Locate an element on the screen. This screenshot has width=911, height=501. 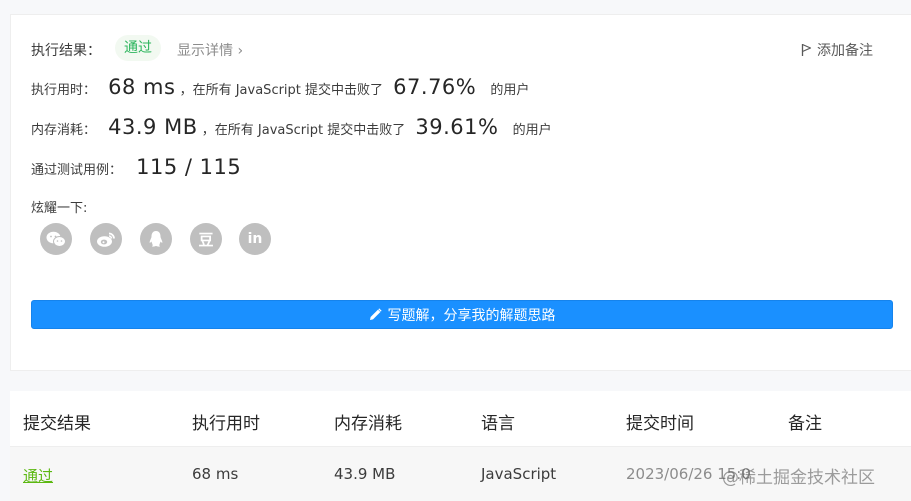
watermark: @稀土掘金技术社区 is located at coordinates (798, 478).